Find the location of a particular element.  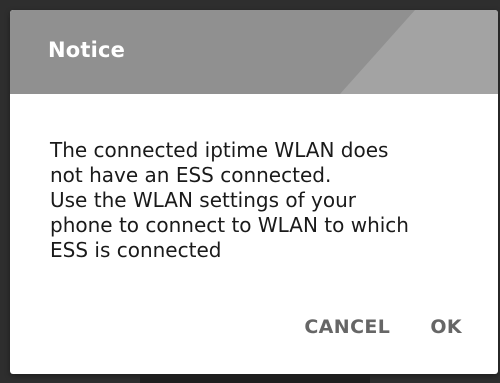

dialog-title: Notice is located at coordinates (87, 50).